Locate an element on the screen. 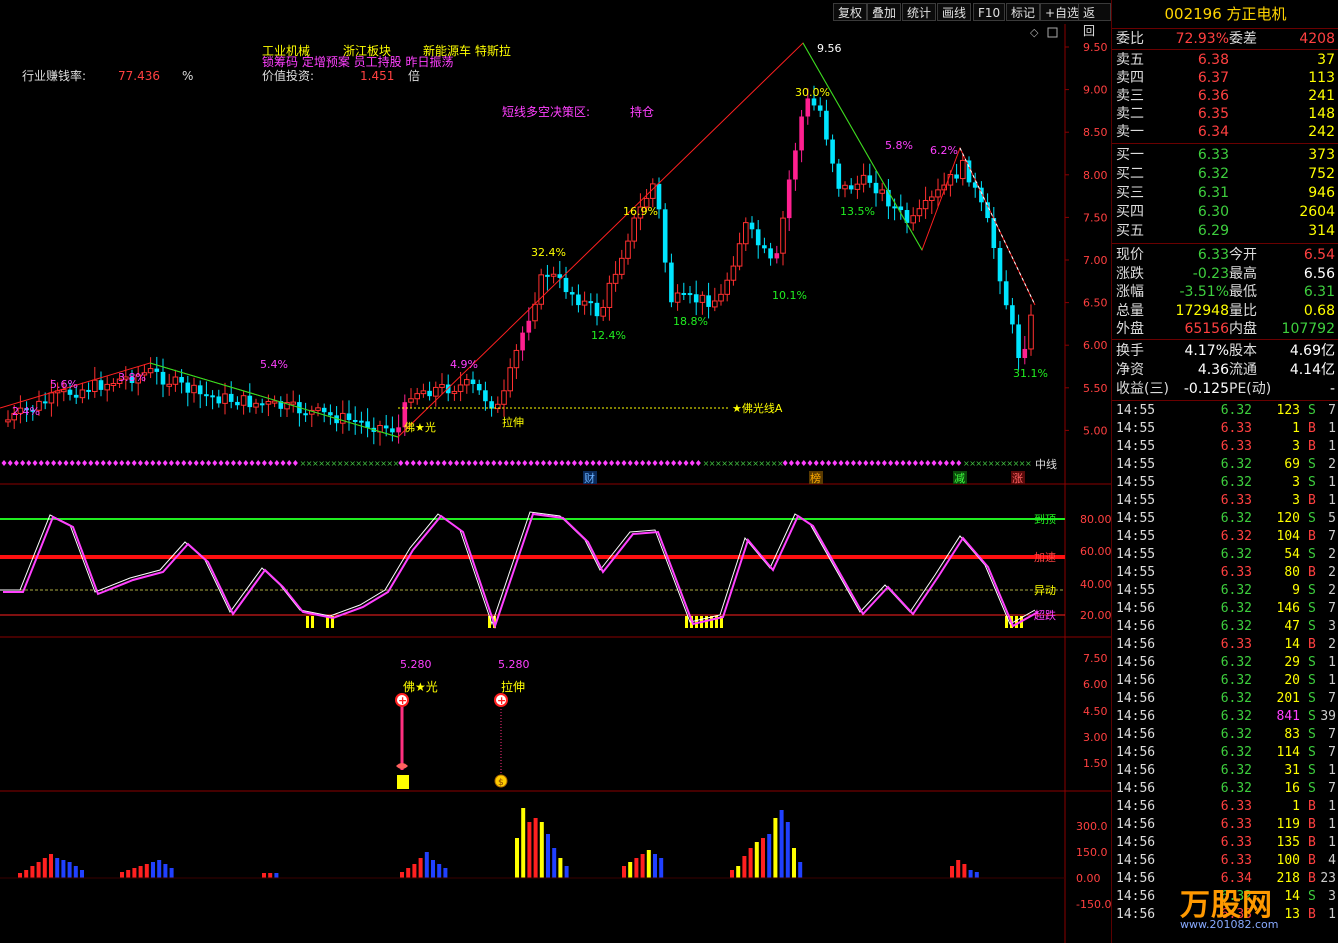 The image size is (1338, 943). fundamental-row: 换手 4.17% 股本 4.69亿 is located at coordinates (1225, 351).